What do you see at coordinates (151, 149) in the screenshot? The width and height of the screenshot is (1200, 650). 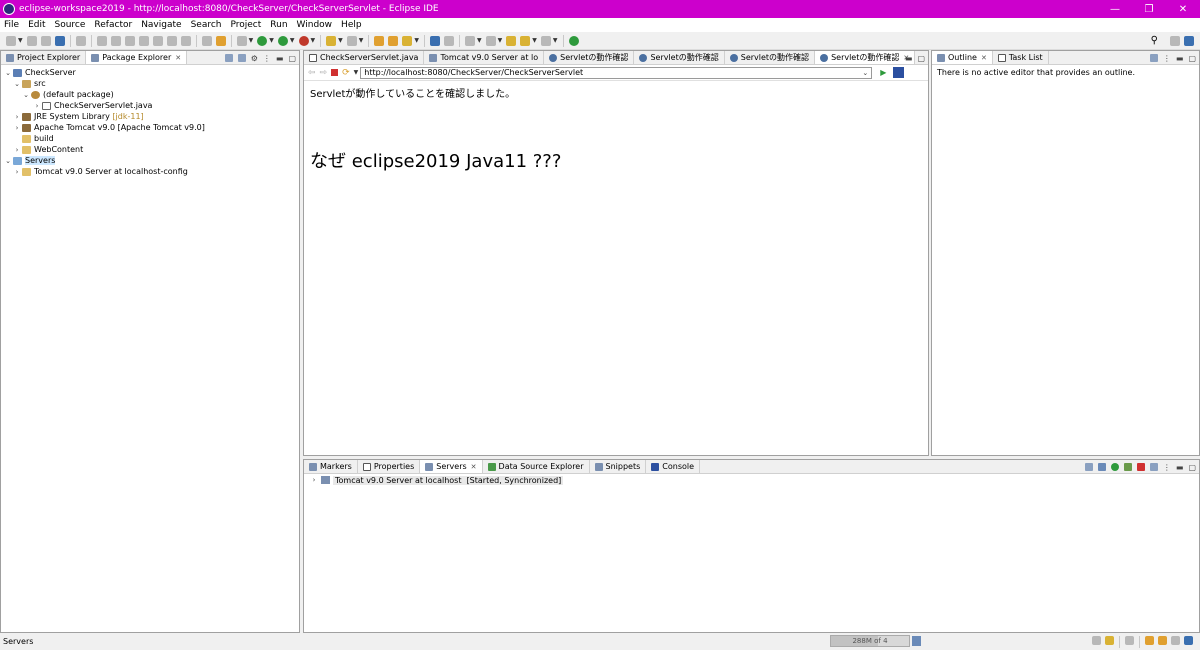 I see `tree-item-webcontent: › WebContent` at bounding box center [151, 149].